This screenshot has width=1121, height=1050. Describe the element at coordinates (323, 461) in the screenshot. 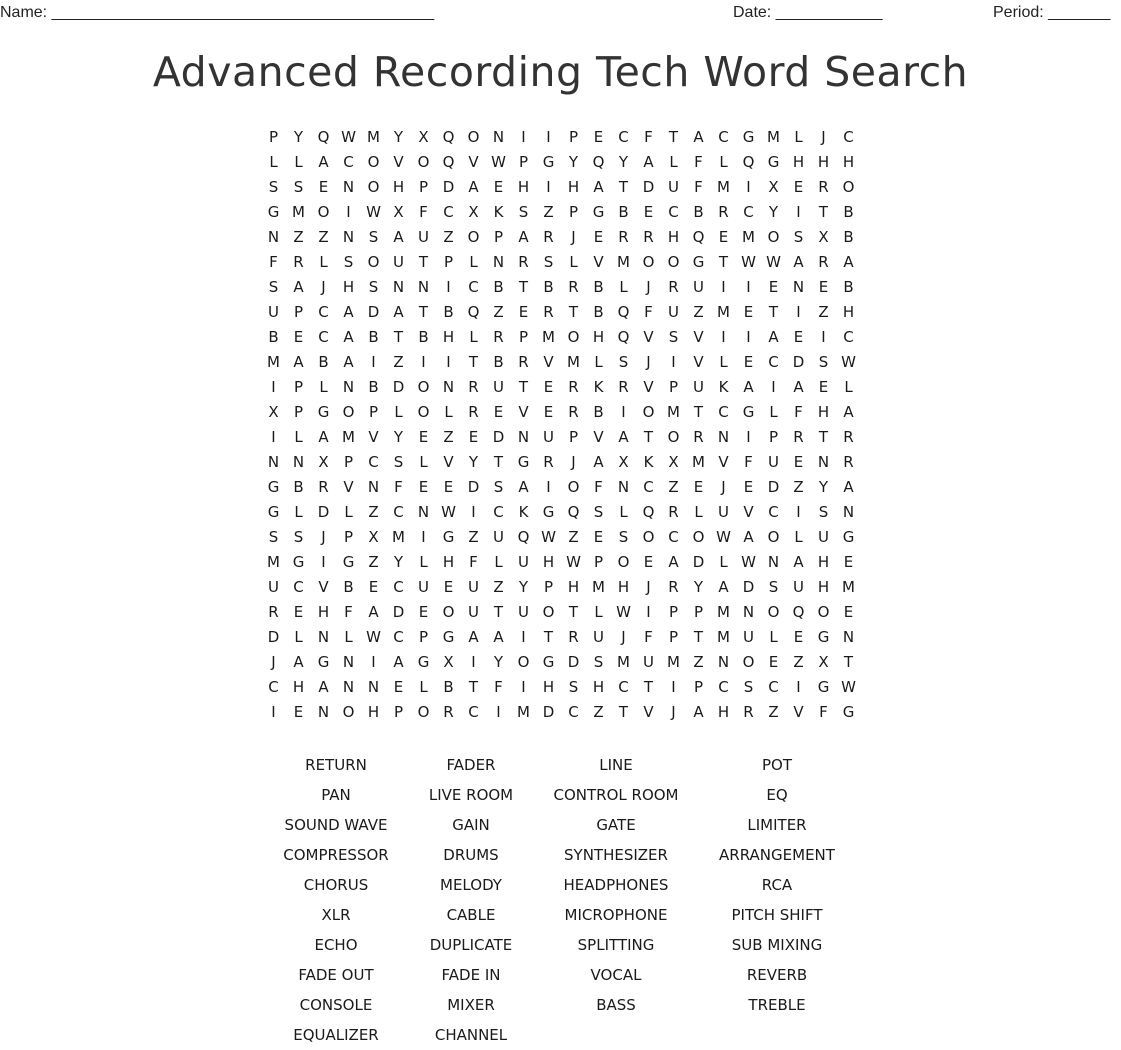

I see `grid-letter: X` at that location.